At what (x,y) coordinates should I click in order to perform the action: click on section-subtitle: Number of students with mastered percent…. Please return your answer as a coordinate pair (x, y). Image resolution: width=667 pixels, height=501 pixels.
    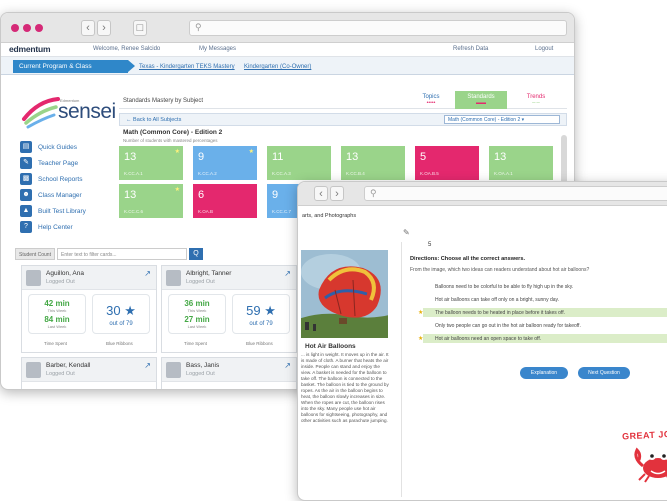
    Looking at the image, I should click on (170, 140).